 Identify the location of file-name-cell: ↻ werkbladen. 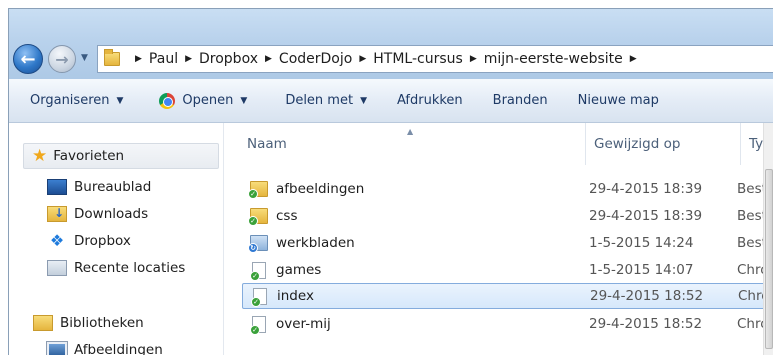
(301, 244).